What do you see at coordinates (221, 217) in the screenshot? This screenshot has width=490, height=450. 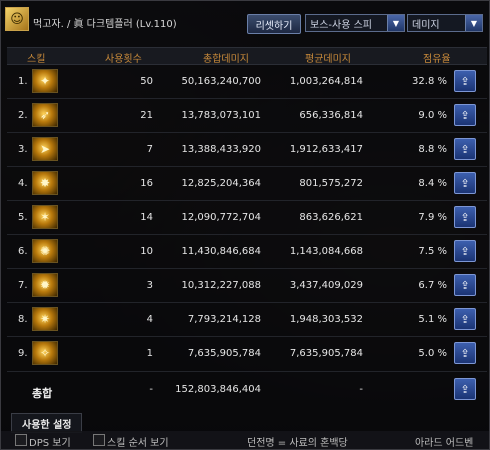 I see `total-damage: 12,090,772,704` at bounding box center [221, 217].